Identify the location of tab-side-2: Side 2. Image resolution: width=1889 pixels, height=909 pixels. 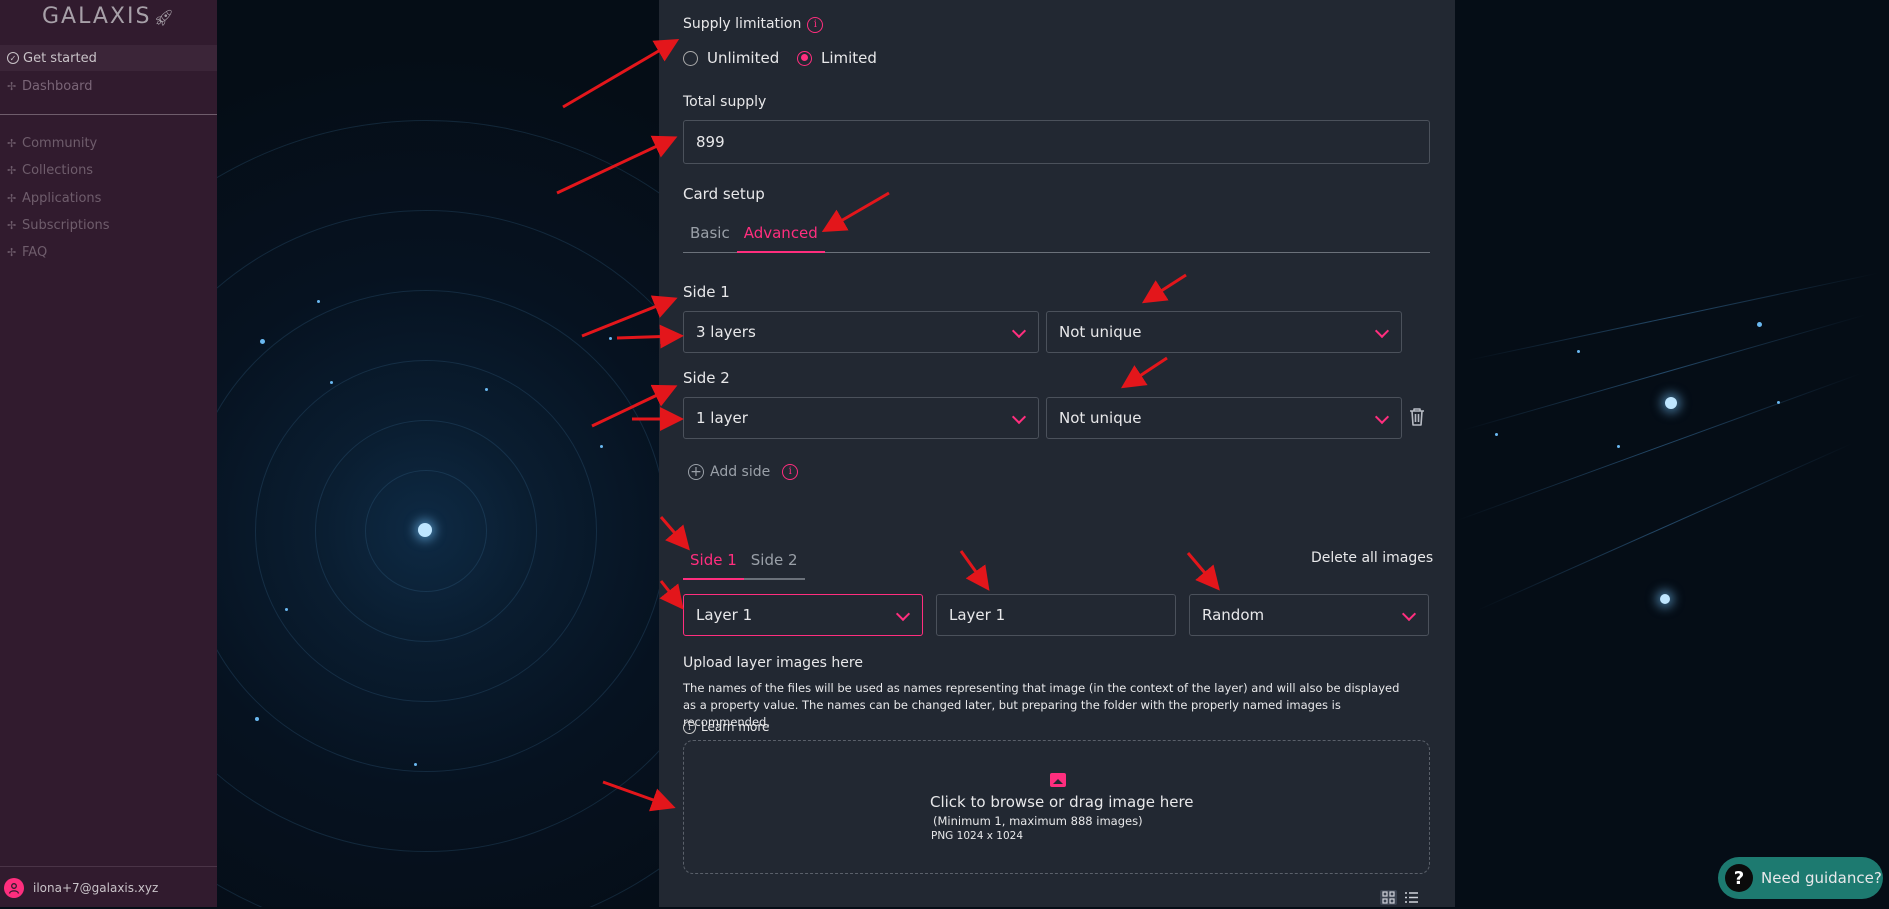
(774, 565).